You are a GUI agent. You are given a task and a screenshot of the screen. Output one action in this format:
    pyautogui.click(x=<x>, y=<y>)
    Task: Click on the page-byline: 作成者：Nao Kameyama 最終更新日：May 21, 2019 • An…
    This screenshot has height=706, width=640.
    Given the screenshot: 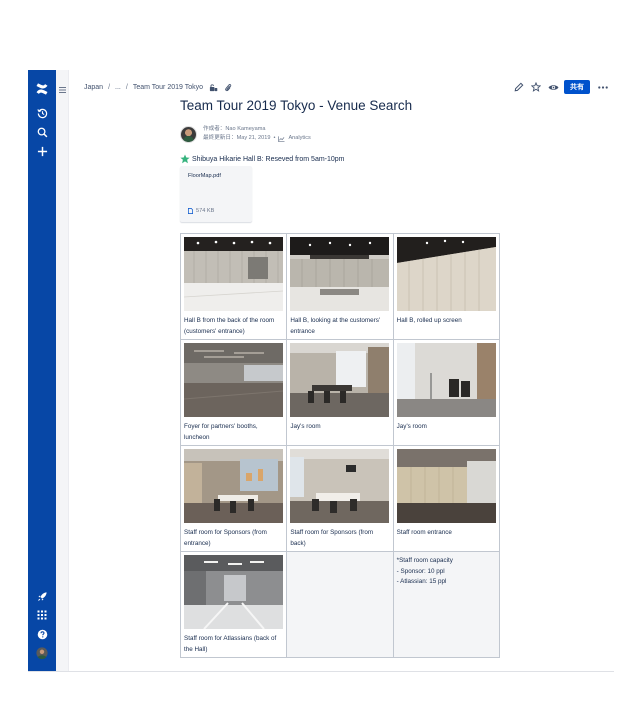 What is the action you would take?
    pyautogui.click(x=245, y=134)
    